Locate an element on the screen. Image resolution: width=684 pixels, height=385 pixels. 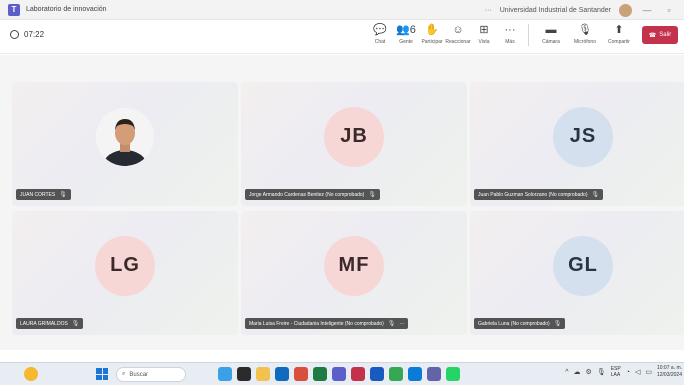
raise-hand-label: Participar is located at coordinates (432, 42).